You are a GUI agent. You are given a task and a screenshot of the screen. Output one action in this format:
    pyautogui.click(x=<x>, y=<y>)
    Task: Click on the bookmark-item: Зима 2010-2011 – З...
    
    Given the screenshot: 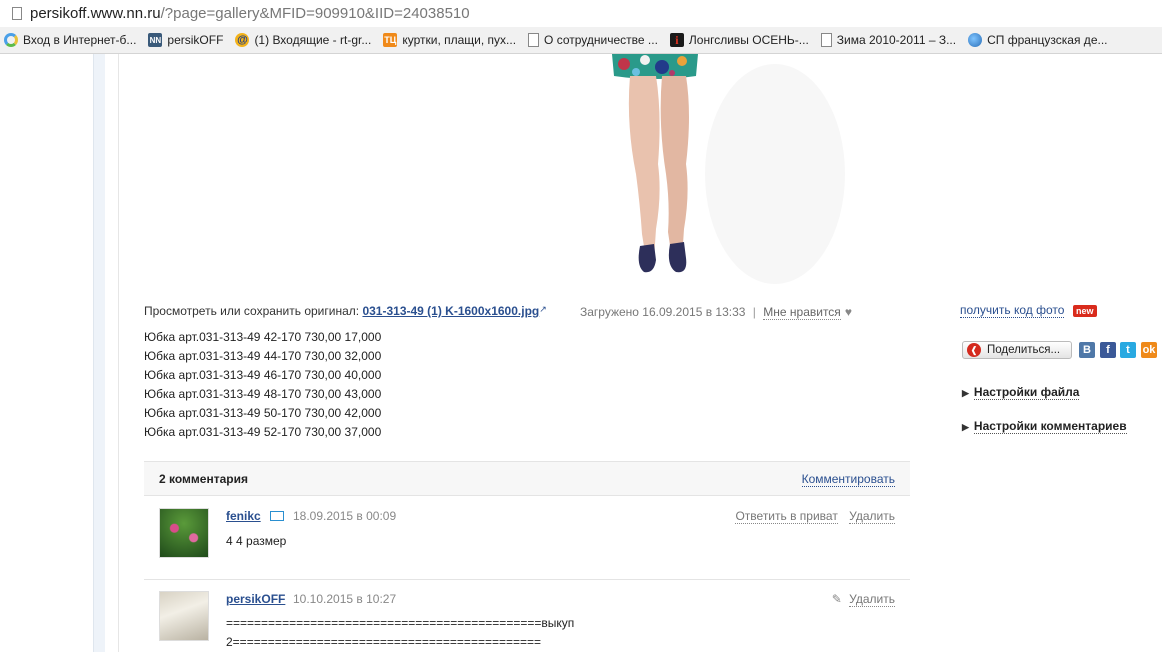 What is the action you would take?
    pyautogui.click(x=888, y=40)
    